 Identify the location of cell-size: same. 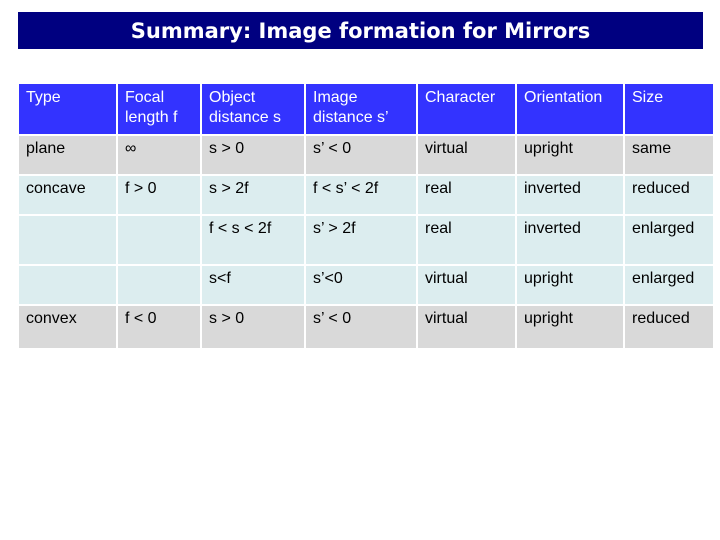
(669, 155).